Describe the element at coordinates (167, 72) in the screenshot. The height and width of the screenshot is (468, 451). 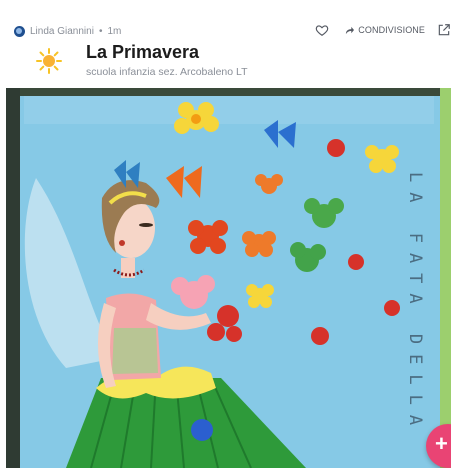
I see `post-subtitle: scuola infanzia sez. Arcobaleno LT` at that location.